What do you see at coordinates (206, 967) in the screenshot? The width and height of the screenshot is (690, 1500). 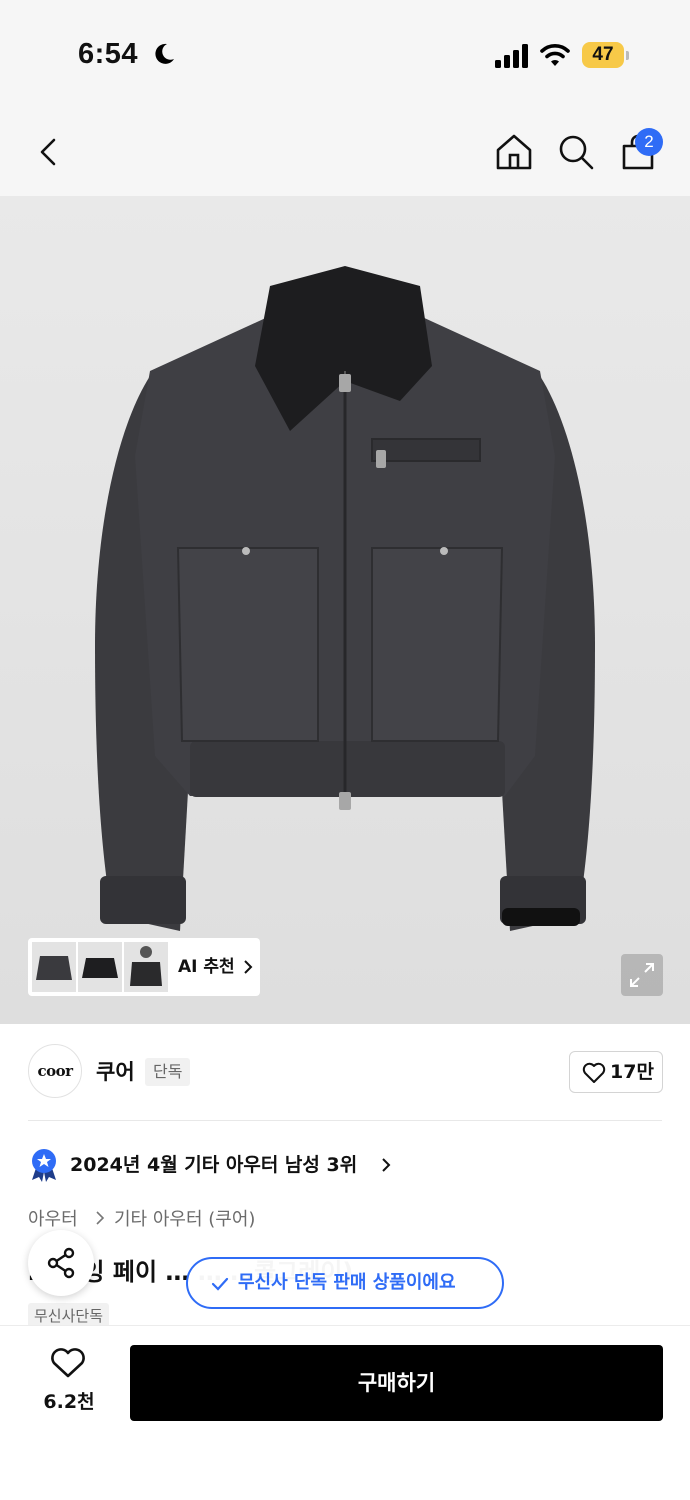 I see `ai-recommend-label: AI 추천` at bounding box center [206, 967].